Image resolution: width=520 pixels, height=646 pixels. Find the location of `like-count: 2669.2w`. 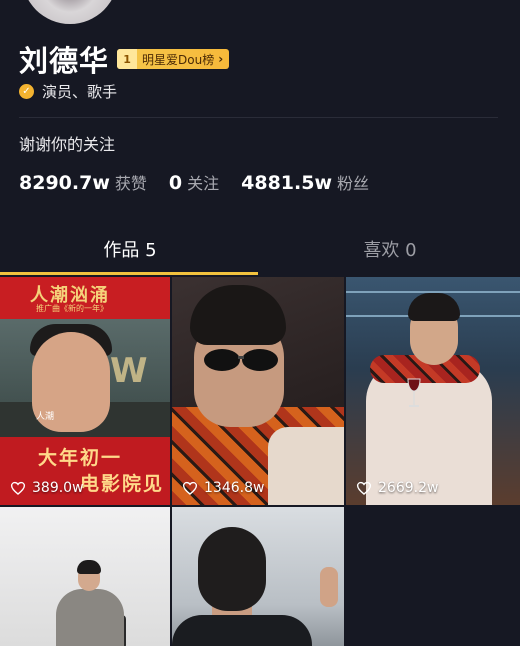

like-count: 2669.2w is located at coordinates (397, 488).